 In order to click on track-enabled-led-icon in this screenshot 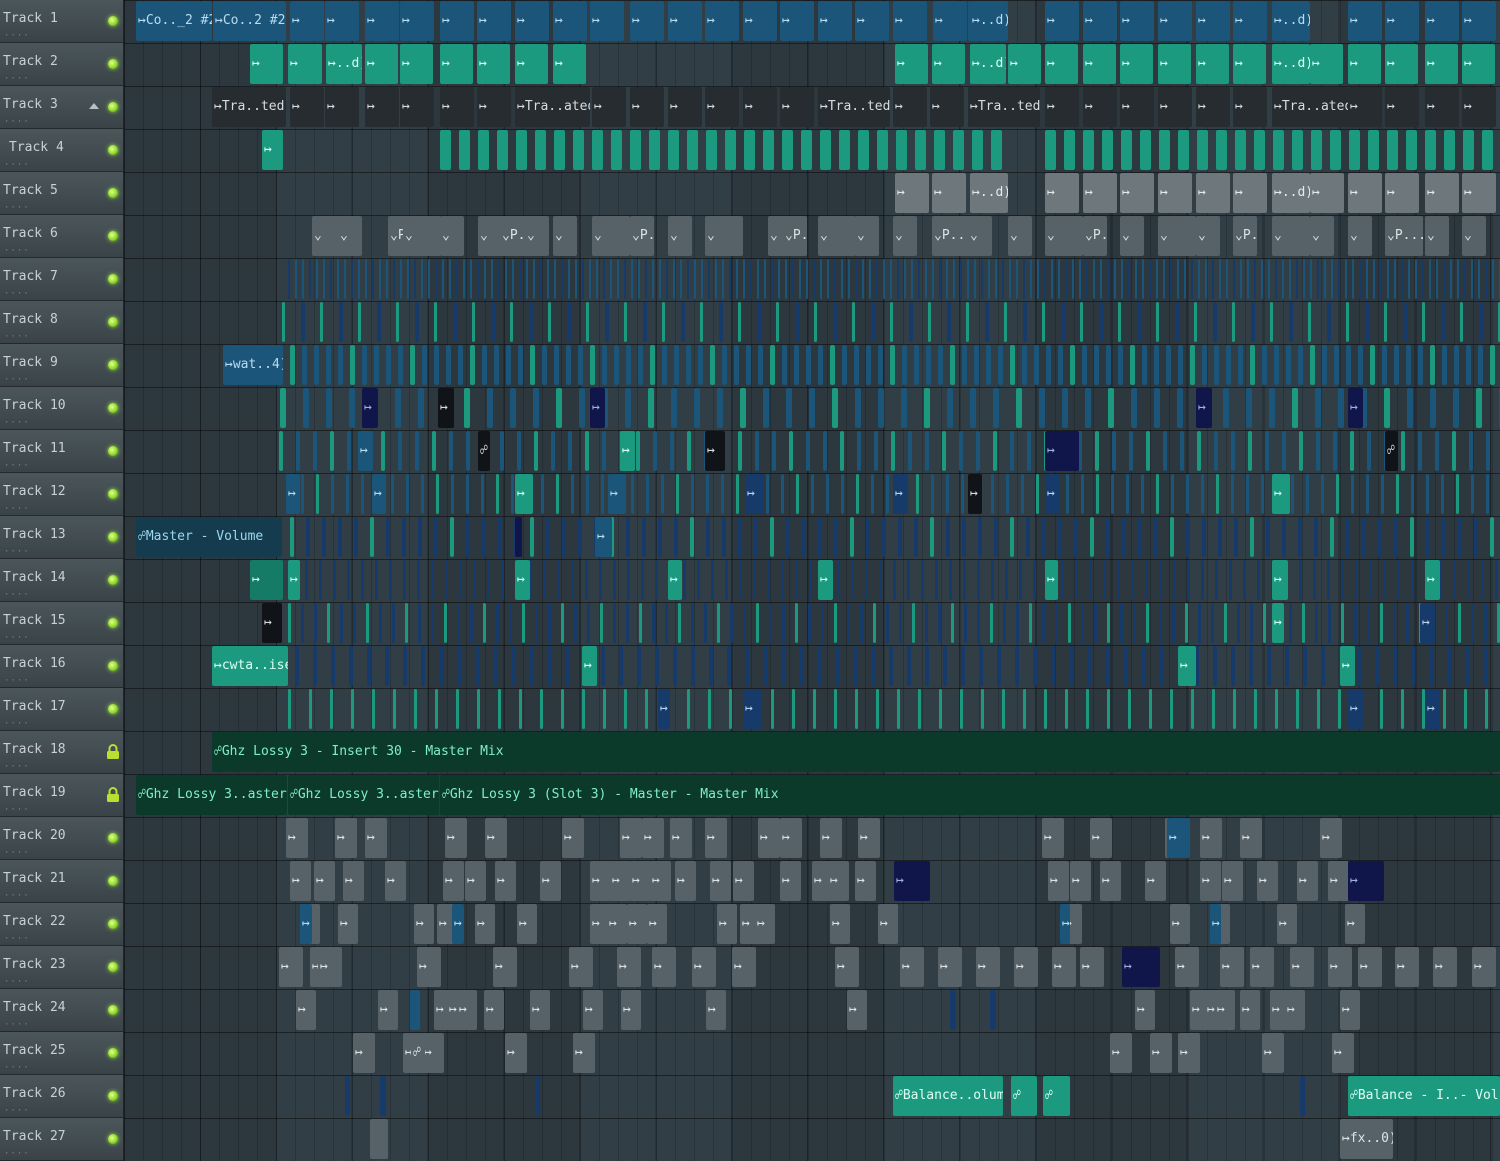, I will do `click(113, 193)`.